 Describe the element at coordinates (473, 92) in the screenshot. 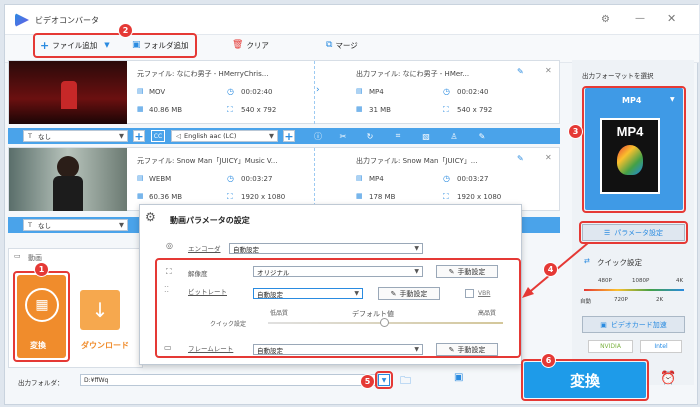

I see `output-duration: 00:02:40` at that location.